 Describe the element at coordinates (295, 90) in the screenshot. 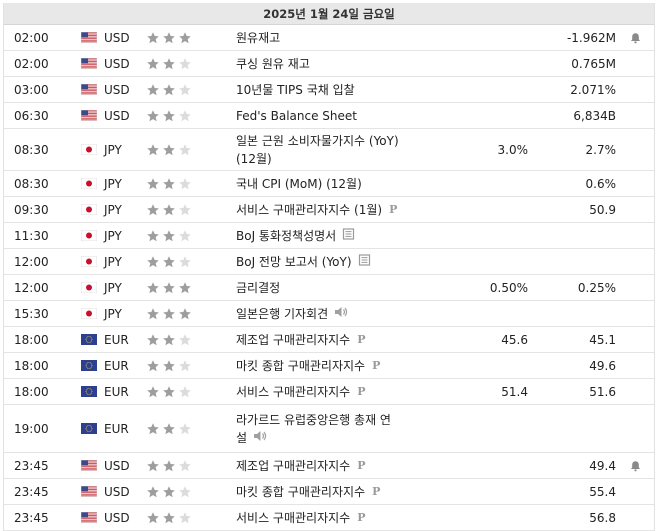

I see `event-name: 10년물 TIPS 국채 입찰` at that location.